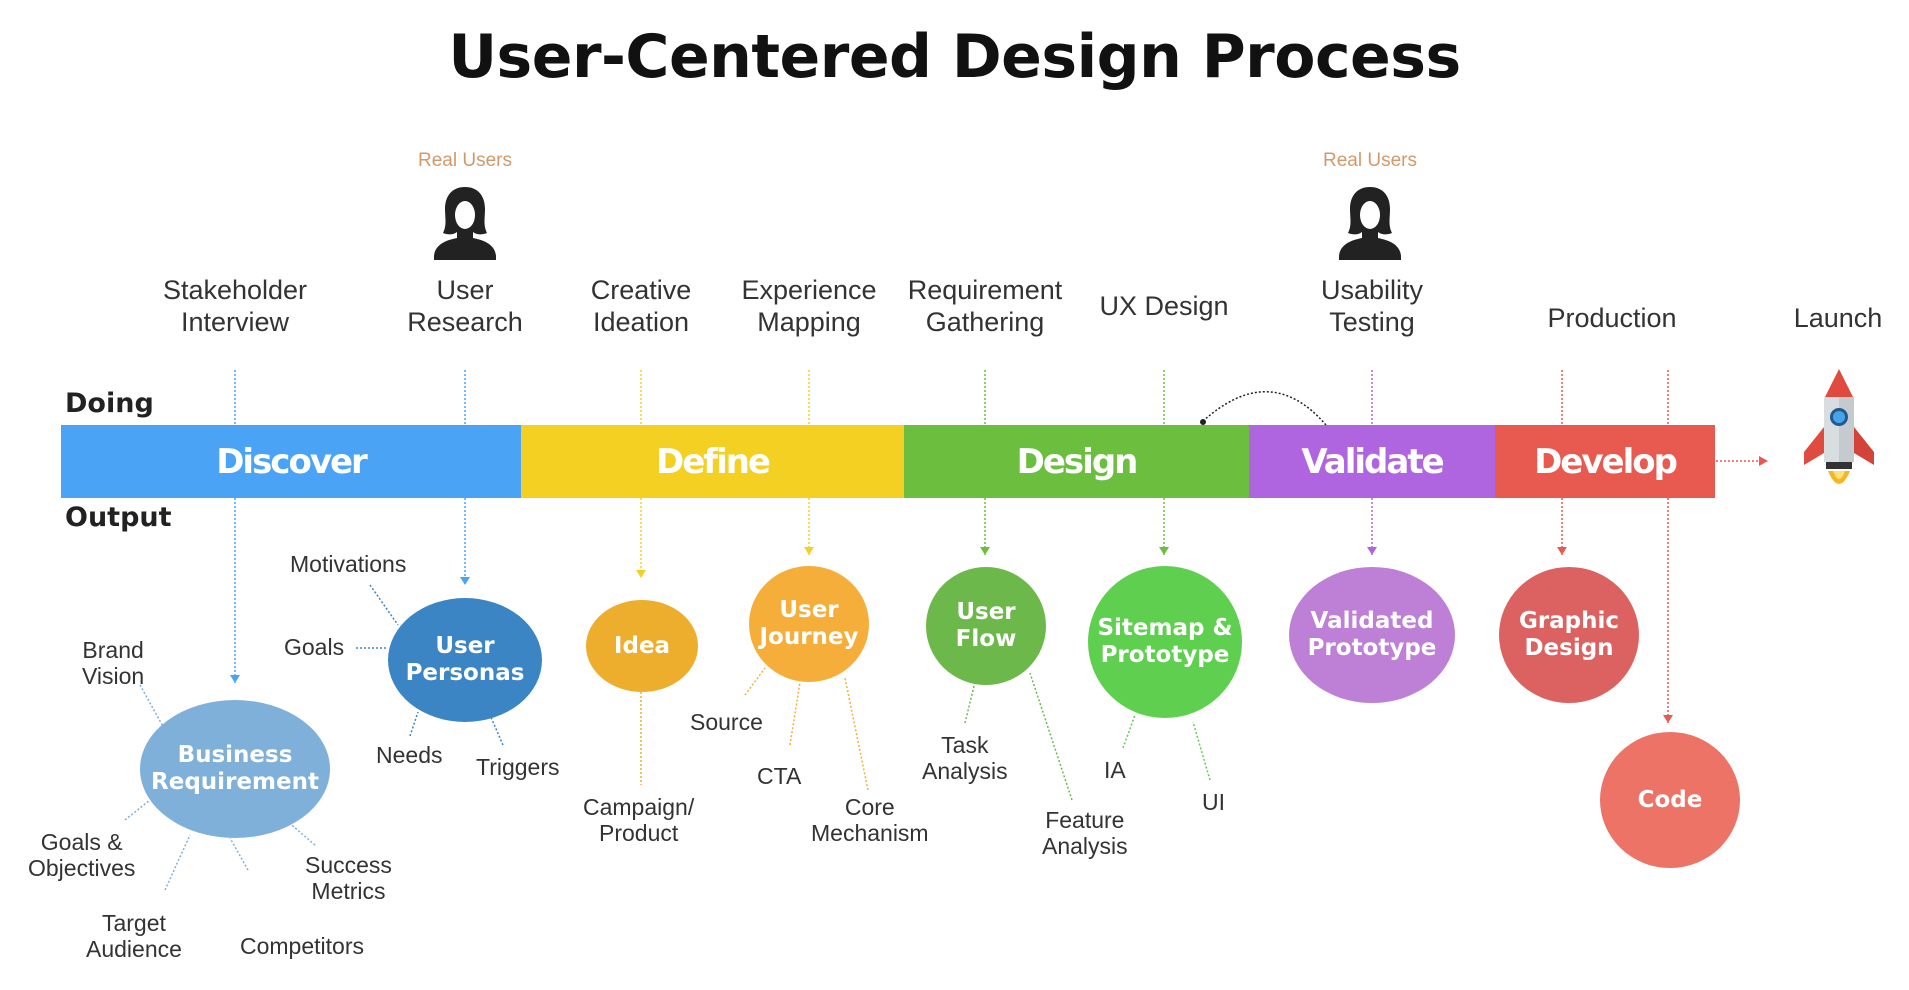  I want to click on sub-core-mechanism: Core Mechanism, so click(870, 820).